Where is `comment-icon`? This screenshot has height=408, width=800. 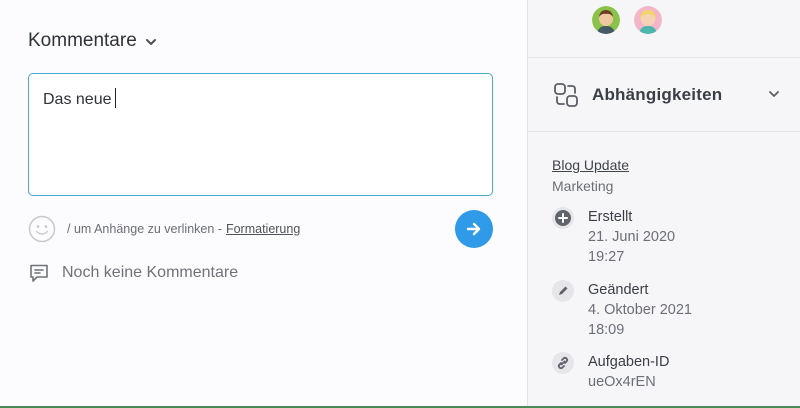 comment-icon is located at coordinates (39, 273).